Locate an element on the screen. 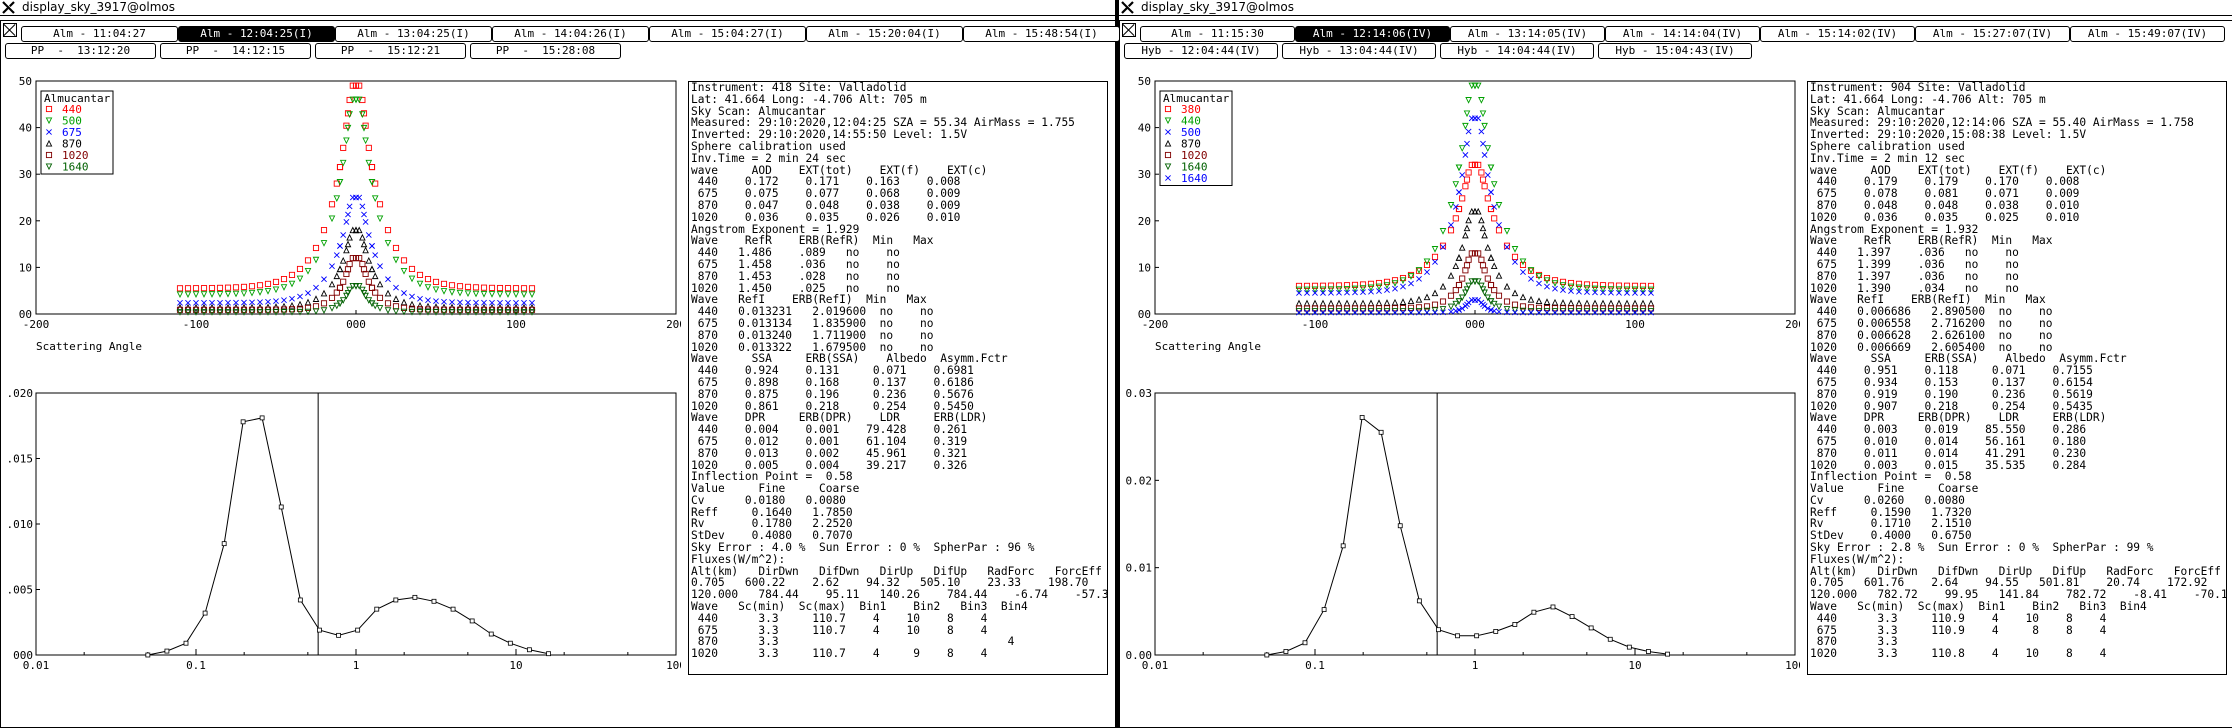 This screenshot has height=728, width=2232. tab-scan: Alm - 15:49:07(IV) is located at coordinates (2147, 34).